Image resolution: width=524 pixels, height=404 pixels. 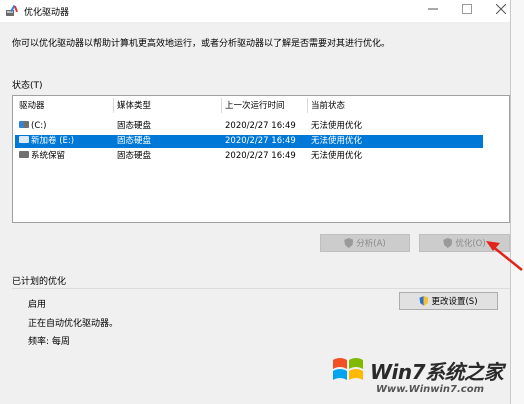 I want to click on minimize-button, so click(x=433, y=11).